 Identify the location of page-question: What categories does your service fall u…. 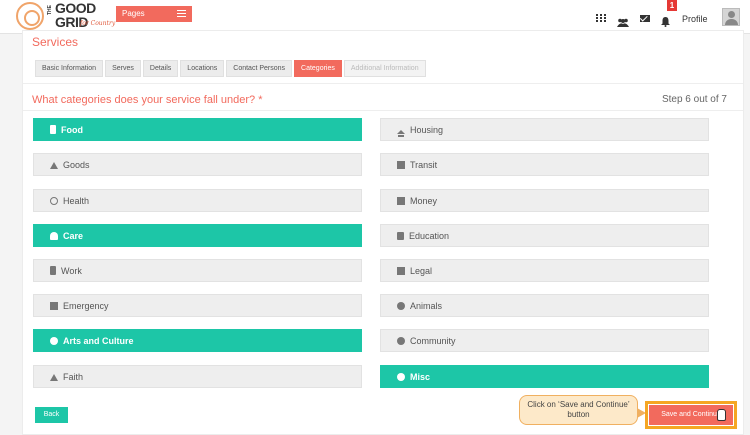
(147, 100).